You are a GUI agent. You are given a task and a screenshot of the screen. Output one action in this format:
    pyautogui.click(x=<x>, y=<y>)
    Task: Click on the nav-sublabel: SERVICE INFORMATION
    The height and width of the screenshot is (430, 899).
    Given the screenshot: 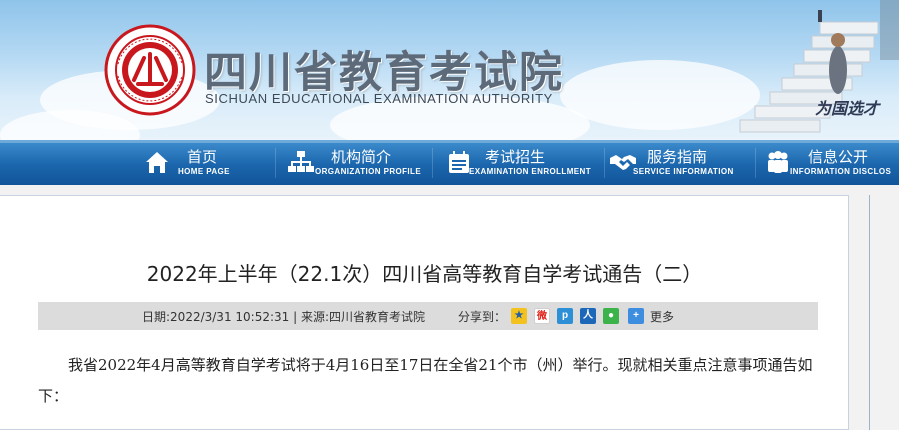 What is the action you would take?
    pyautogui.click(x=683, y=171)
    